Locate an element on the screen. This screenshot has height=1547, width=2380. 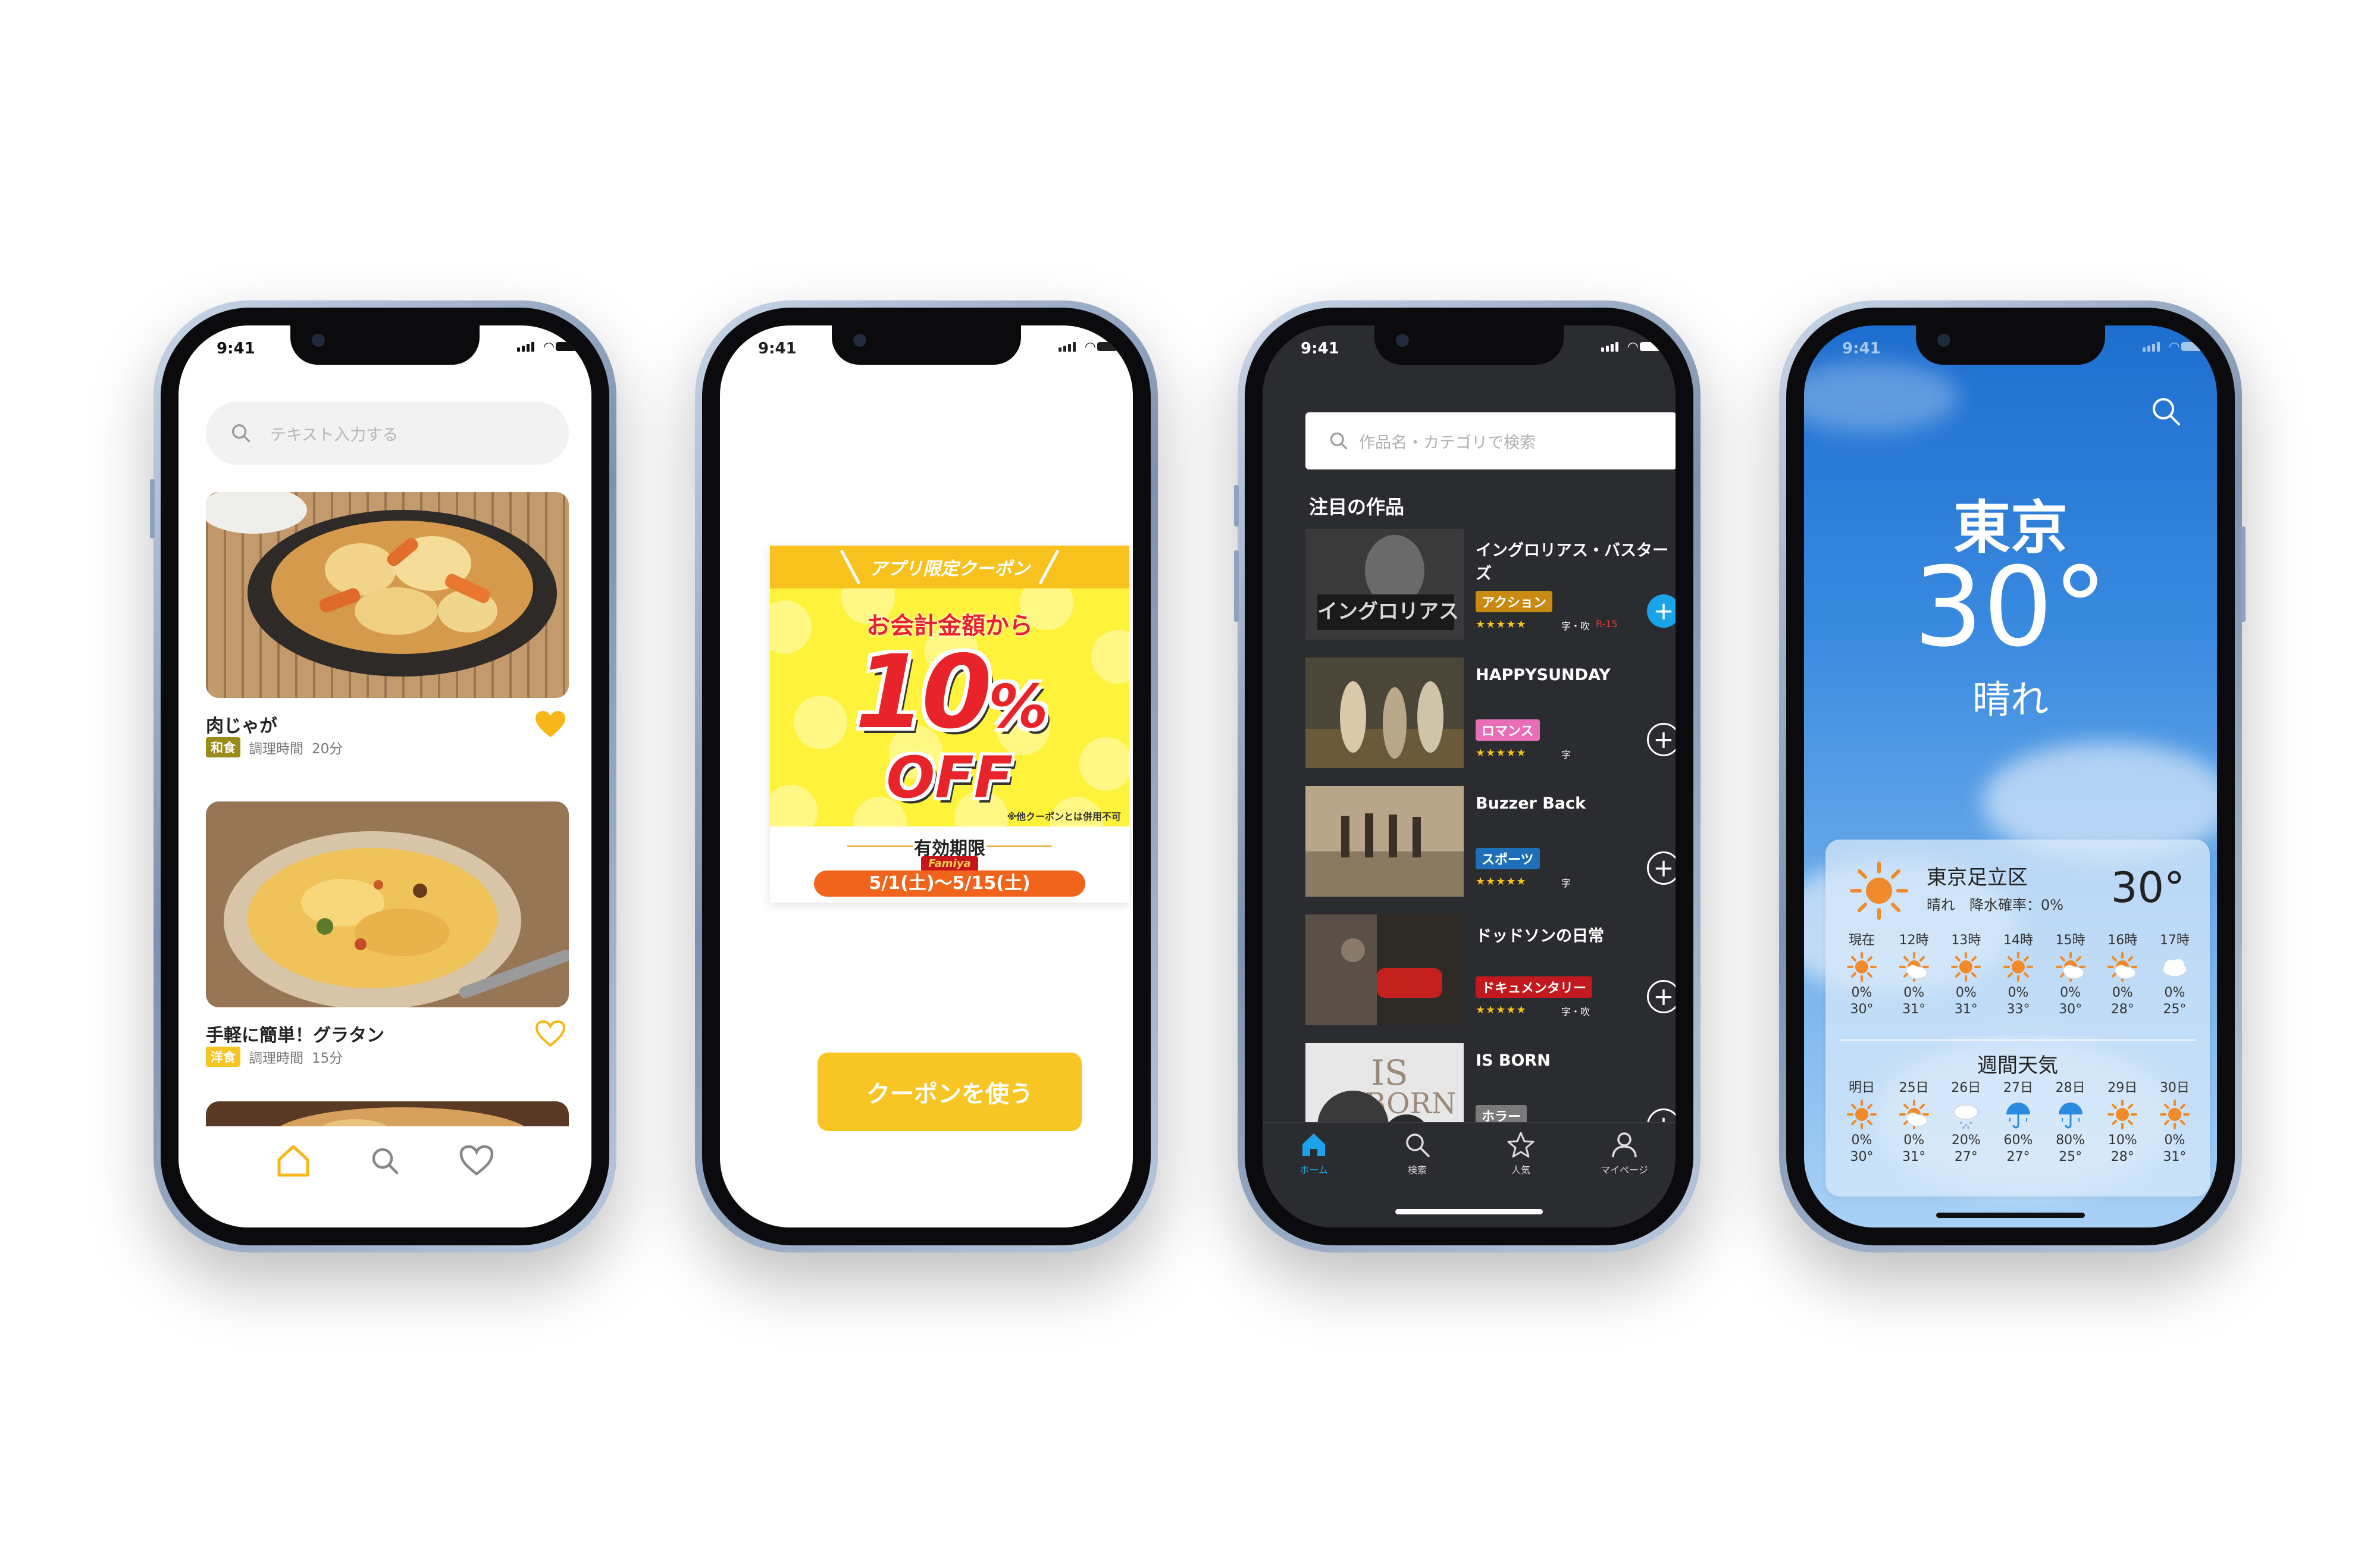
rain-chance: 60% is located at coordinates (2018, 1140).